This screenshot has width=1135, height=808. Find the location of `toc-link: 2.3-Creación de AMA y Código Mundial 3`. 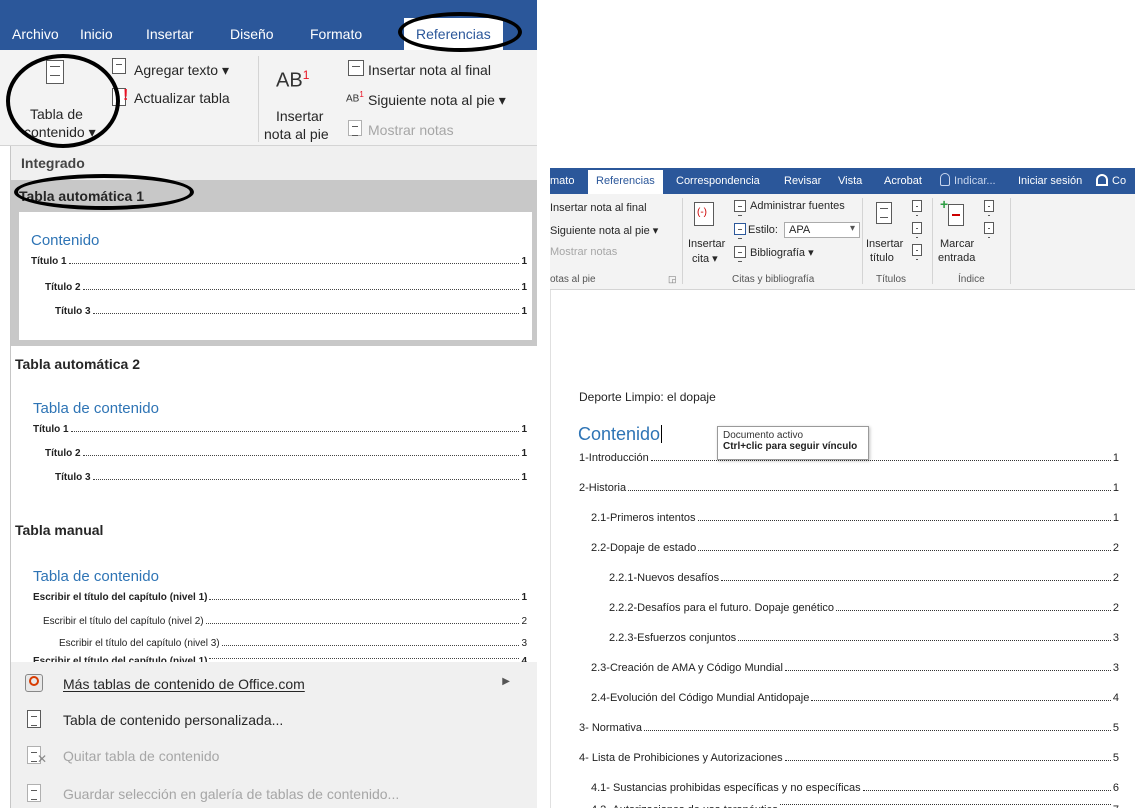

toc-link: 2.3-Creación de AMA y Código Mundial 3 is located at coordinates (855, 668).